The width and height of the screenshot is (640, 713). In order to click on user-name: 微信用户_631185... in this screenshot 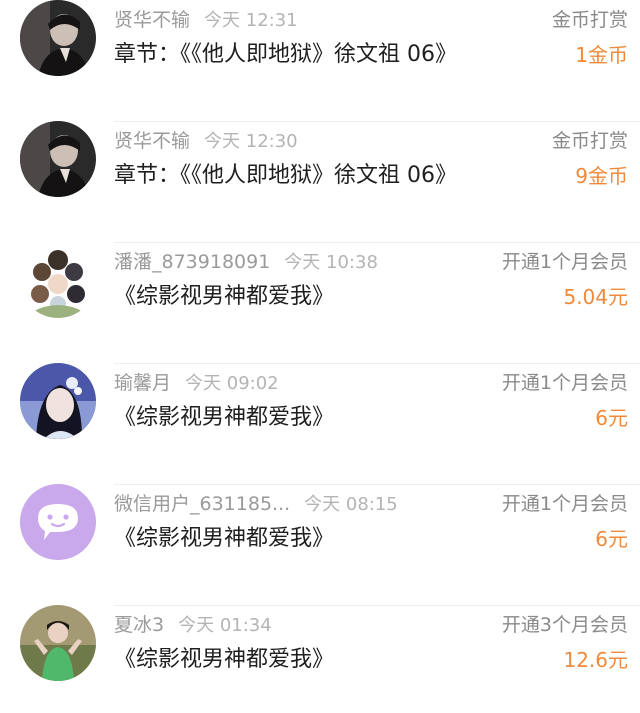, I will do `click(202, 504)`.